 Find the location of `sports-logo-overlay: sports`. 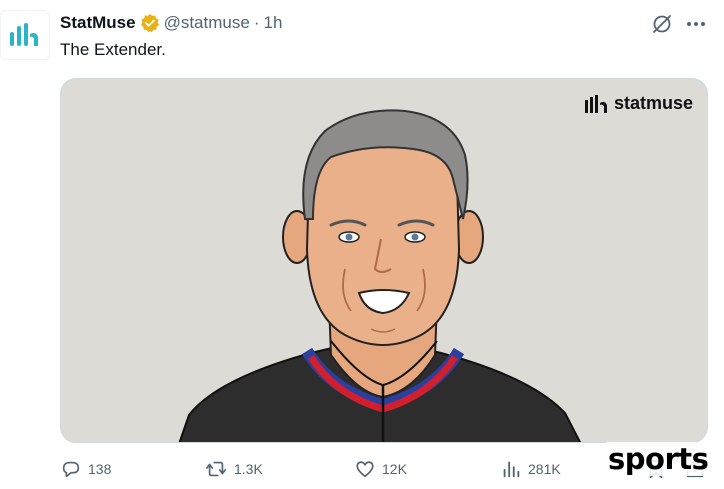

sports-logo-overlay: sports is located at coordinates (658, 459).